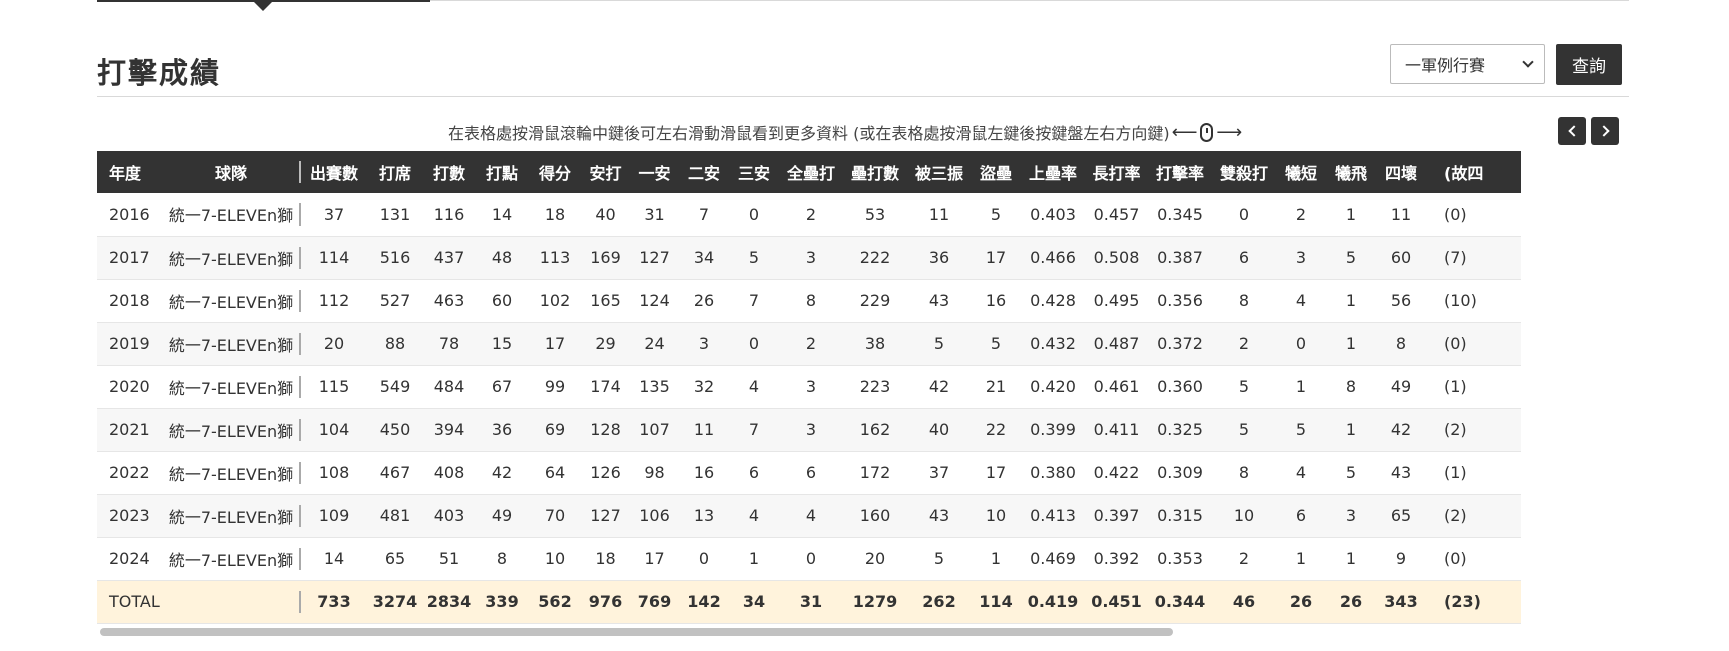  I want to click on table-cell: 408, so click(449, 473).